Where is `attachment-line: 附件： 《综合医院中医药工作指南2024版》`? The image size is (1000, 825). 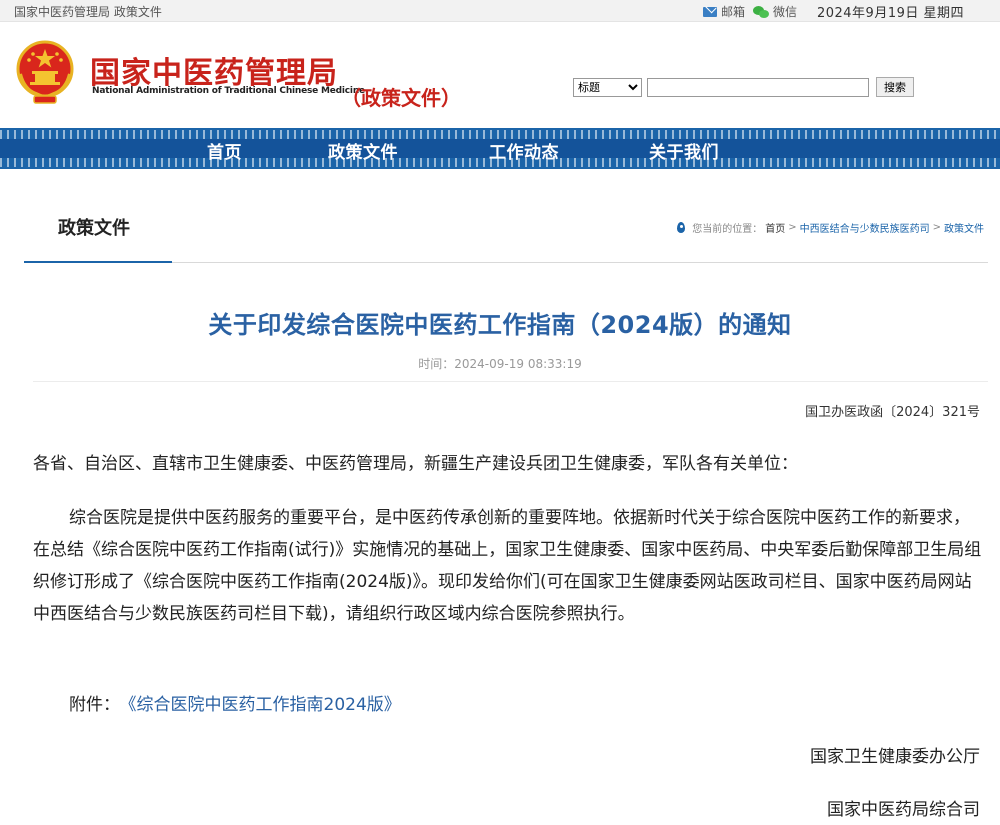 attachment-line: 附件： 《综合医院中医药工作指南2024版》 is located at coordinates (235, 702).